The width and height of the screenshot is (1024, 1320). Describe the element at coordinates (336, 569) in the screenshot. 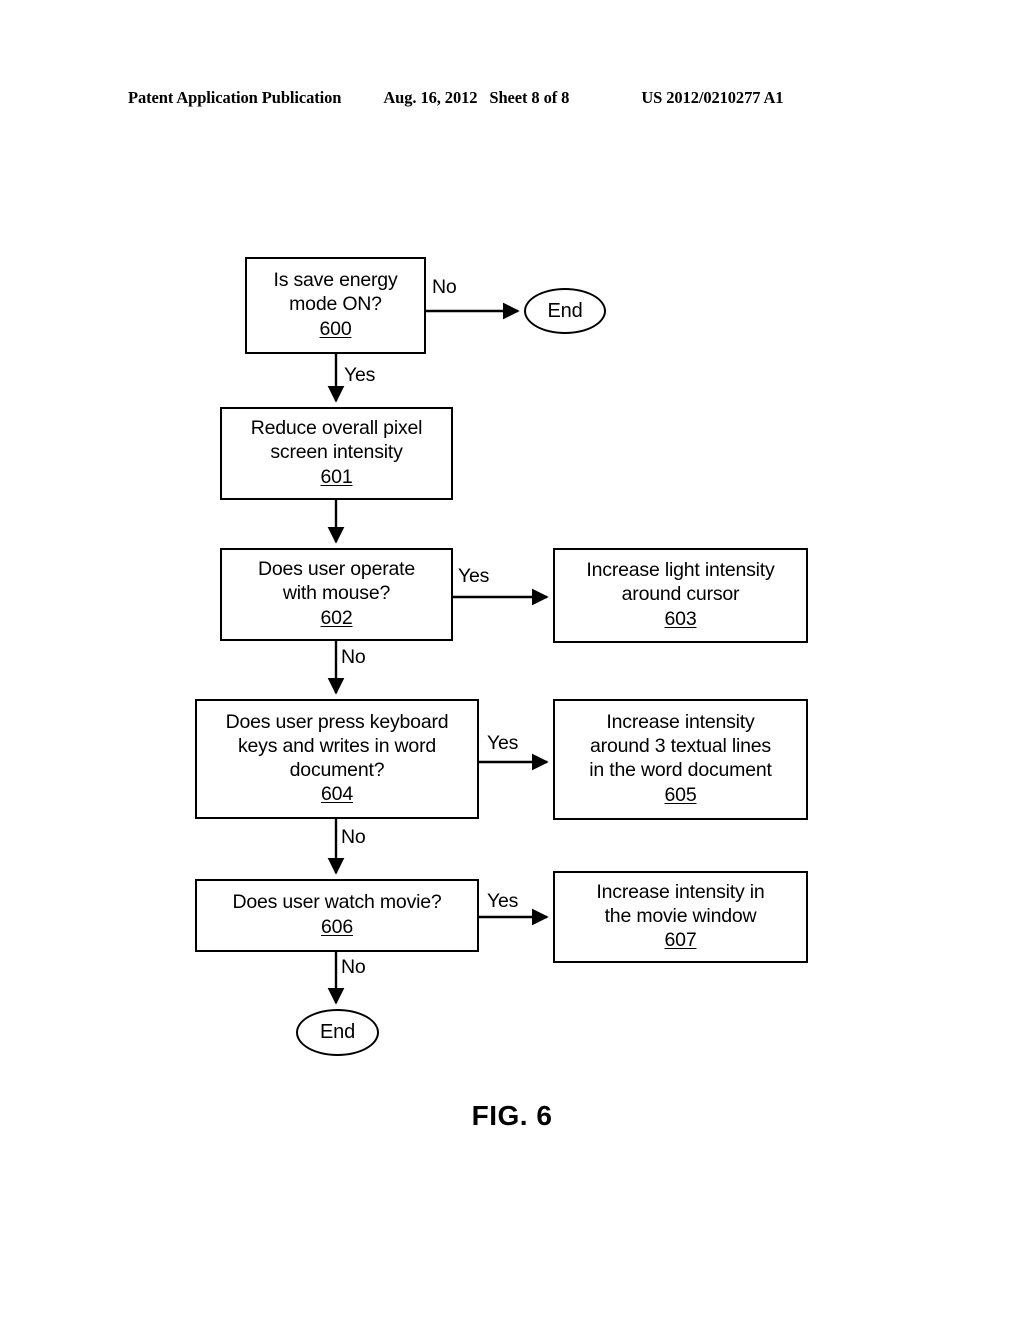

I see `node-602-line-1: Does user operate` at that location.